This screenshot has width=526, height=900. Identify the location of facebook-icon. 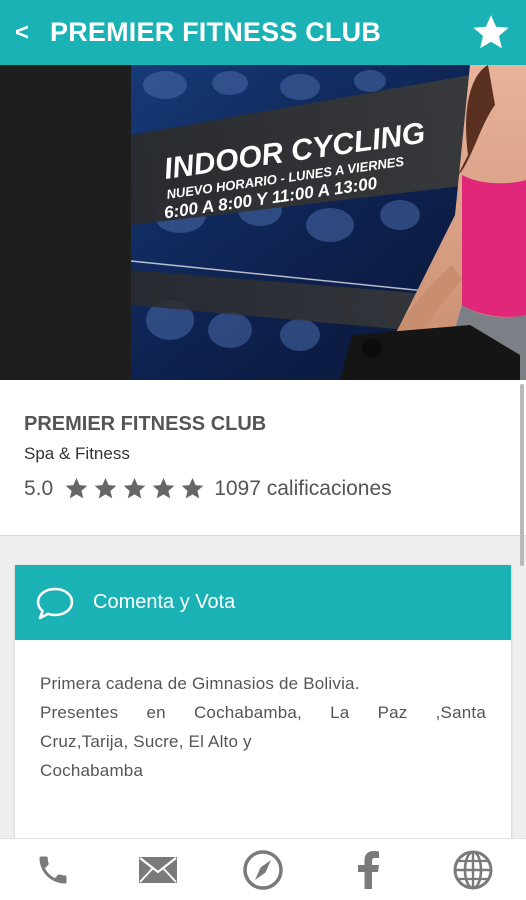
(369, 869).